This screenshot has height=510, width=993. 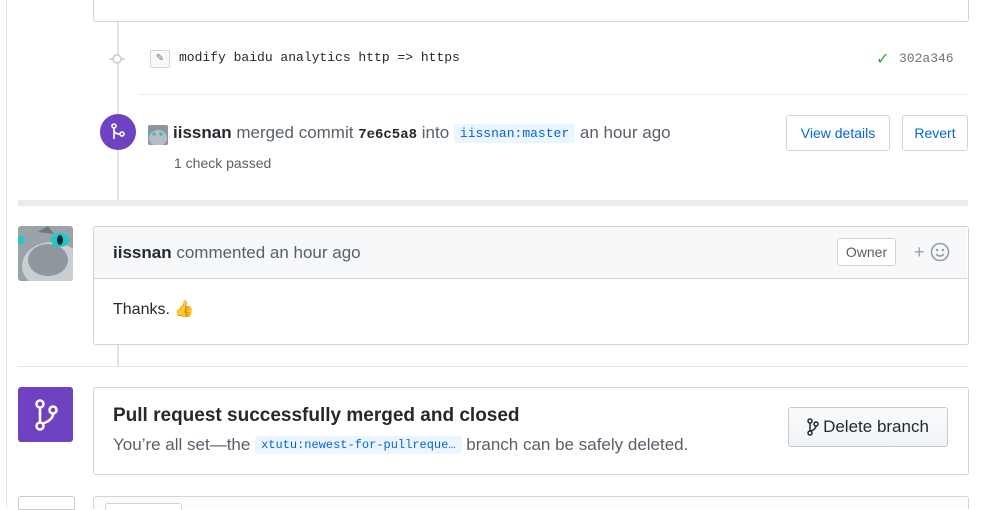 I want to click on smiley-icon, so click(x=939, y=252).